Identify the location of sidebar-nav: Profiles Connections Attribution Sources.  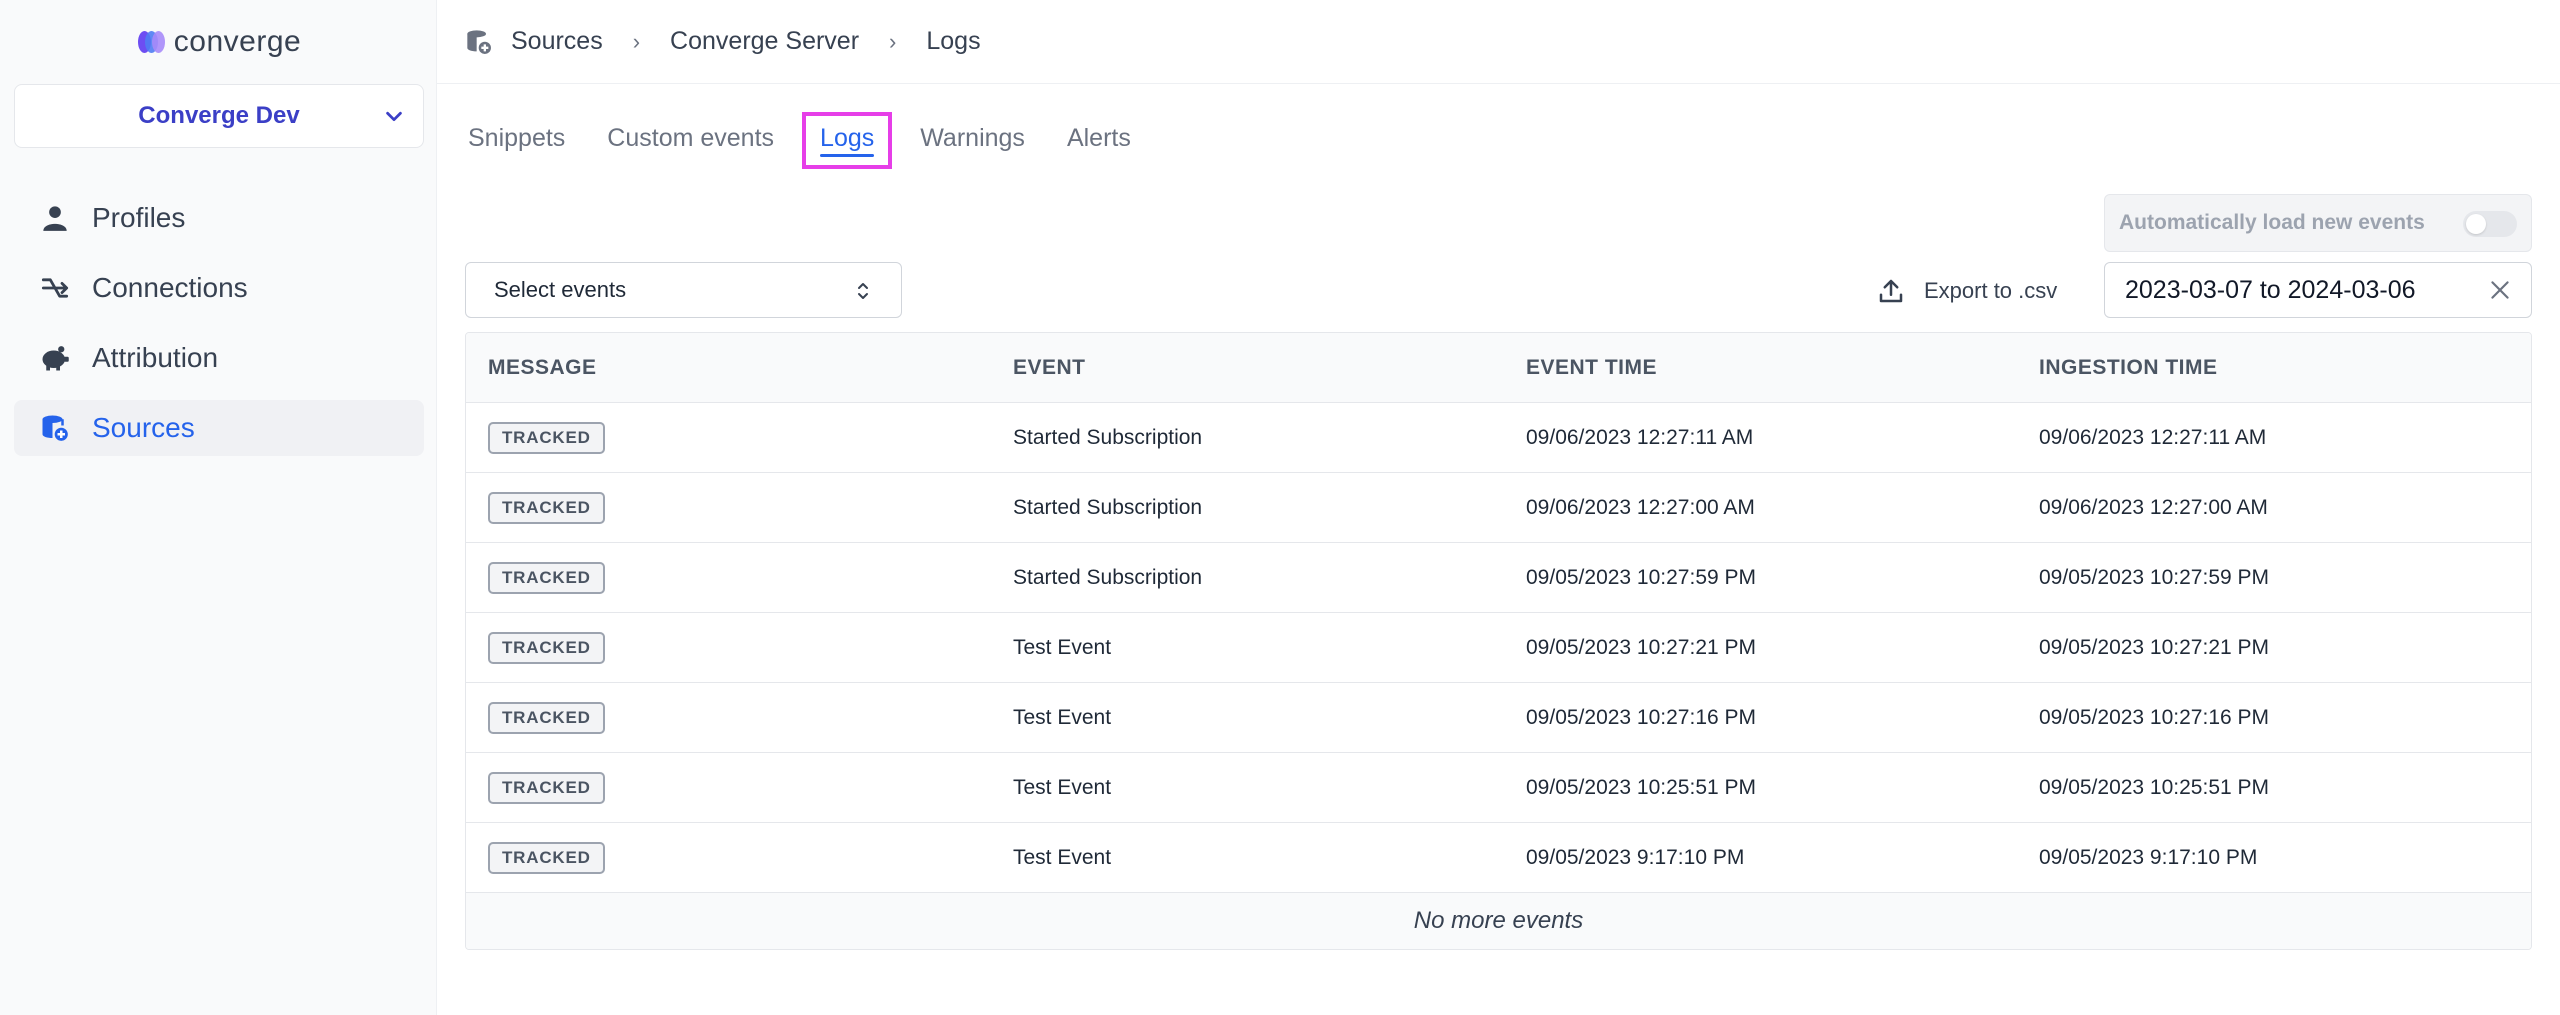
(219, 330).